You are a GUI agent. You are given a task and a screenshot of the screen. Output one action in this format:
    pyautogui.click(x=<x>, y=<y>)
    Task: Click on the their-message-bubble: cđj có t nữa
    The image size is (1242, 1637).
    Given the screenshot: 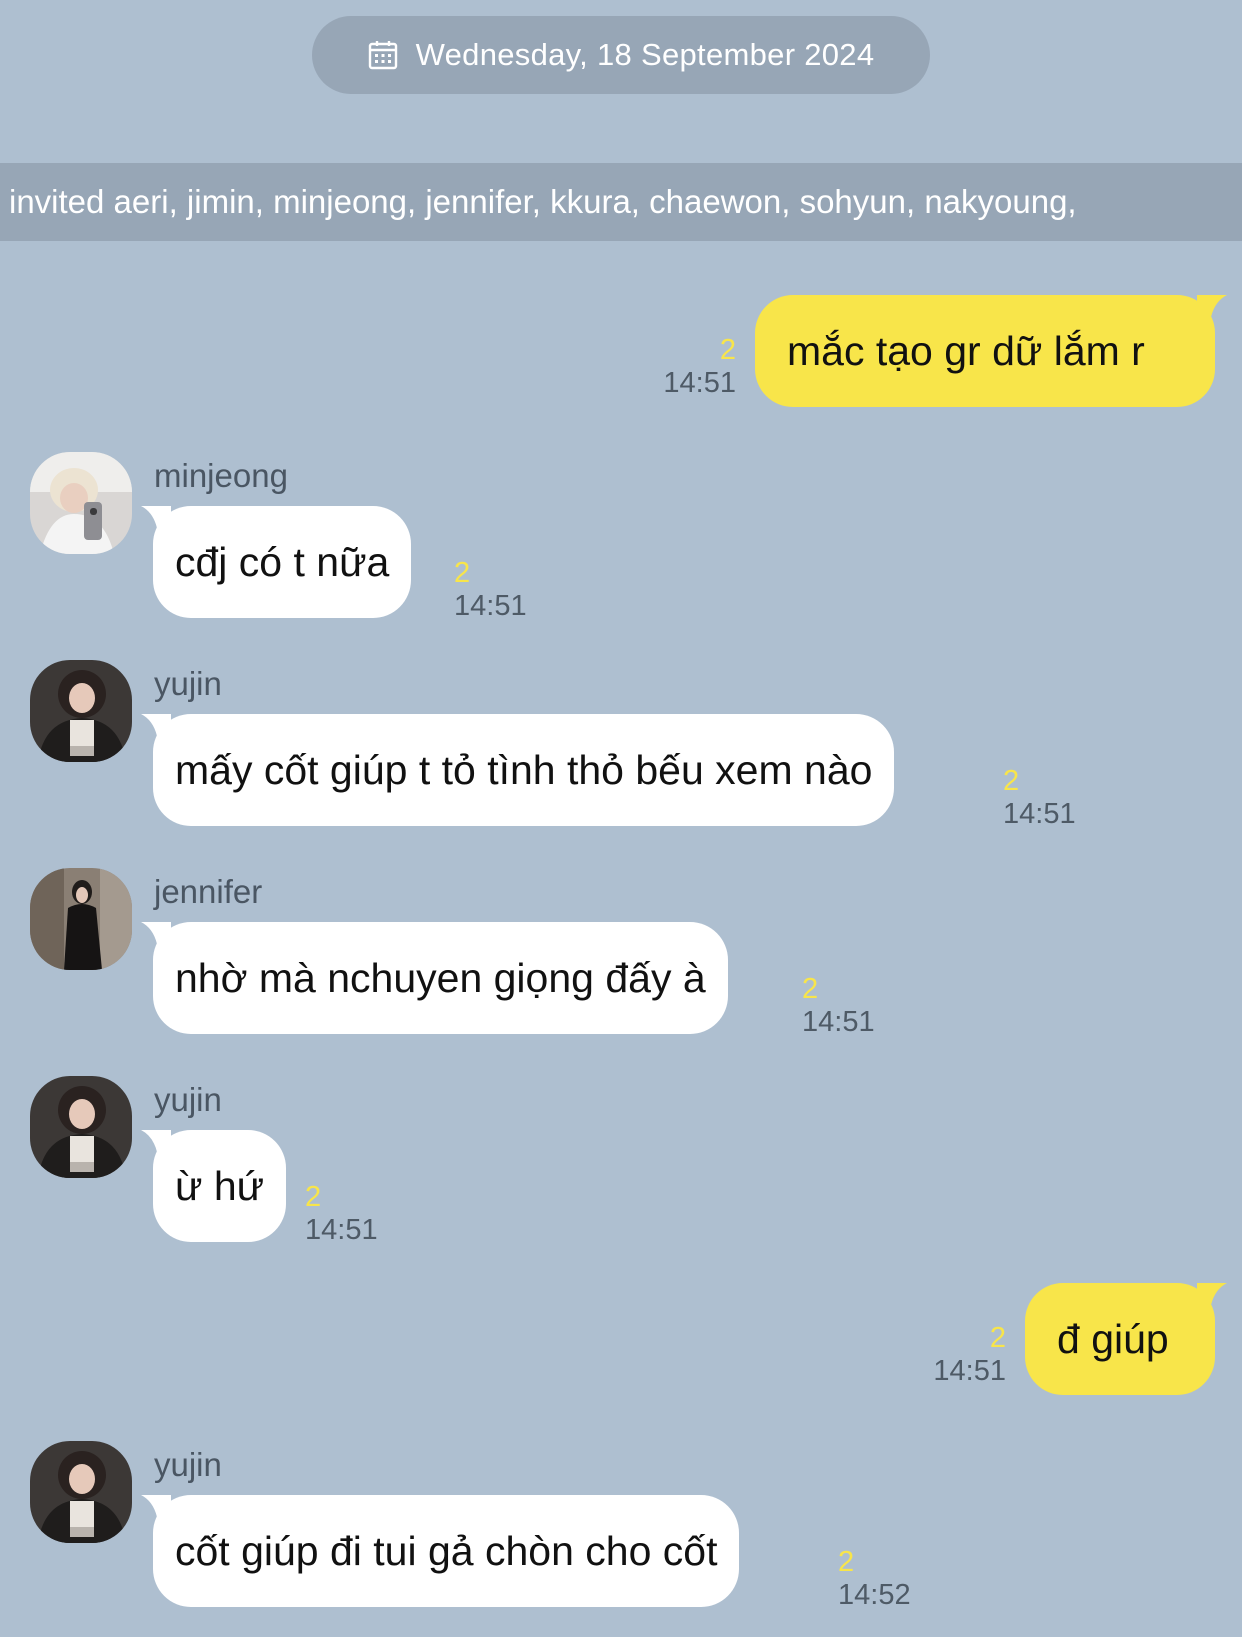 What is the action you would take?
    pyautogui.click(x=276, y=562)
    